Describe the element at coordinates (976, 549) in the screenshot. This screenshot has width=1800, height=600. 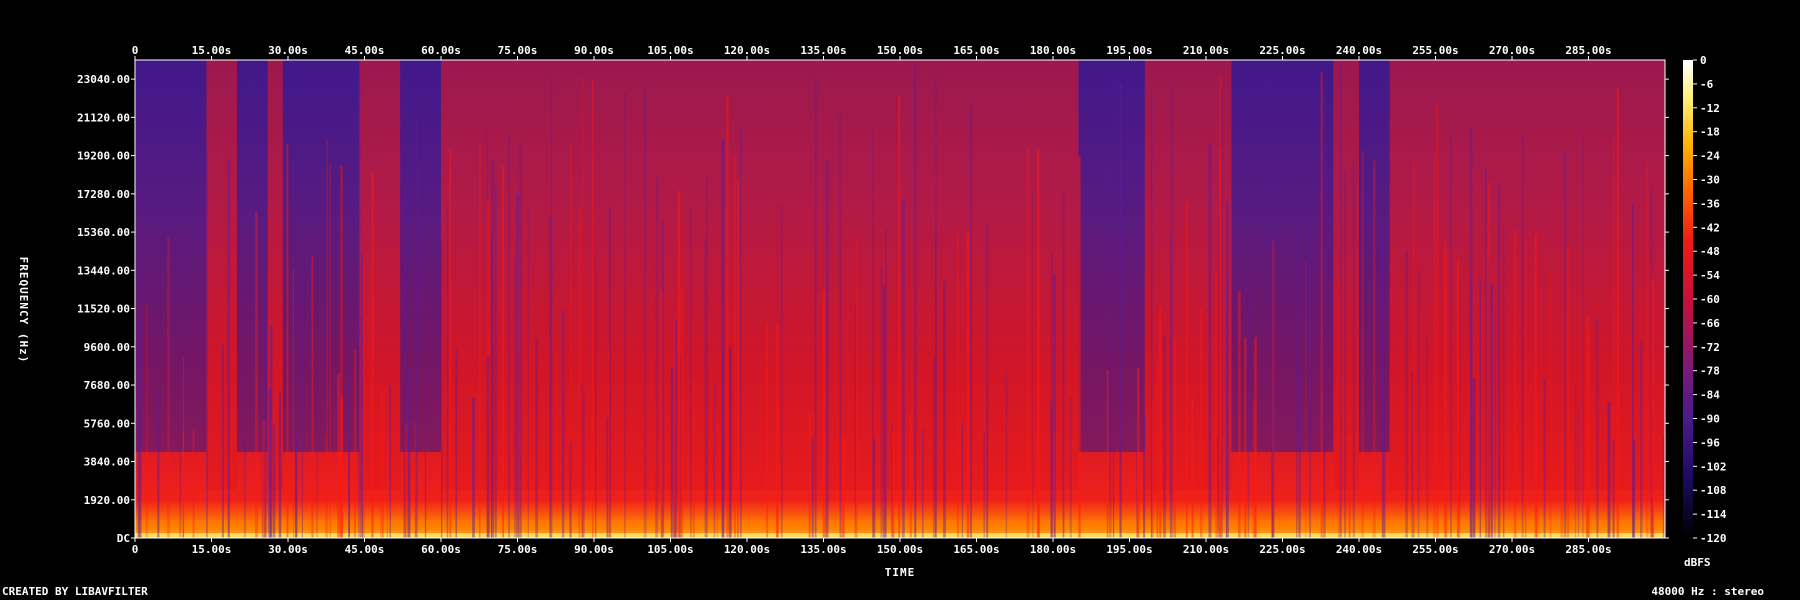
I see `x-tick-label: 165.00s` at that location.